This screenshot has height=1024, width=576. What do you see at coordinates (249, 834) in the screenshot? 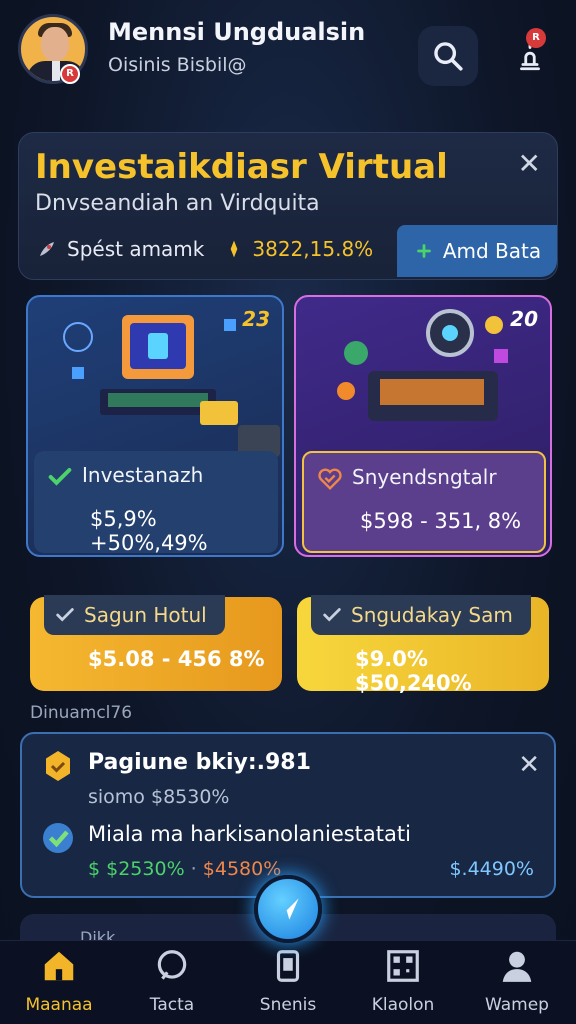
I see `notification-body: Miala ma harkisanolaniestatati` at bounding box center [249, 834].